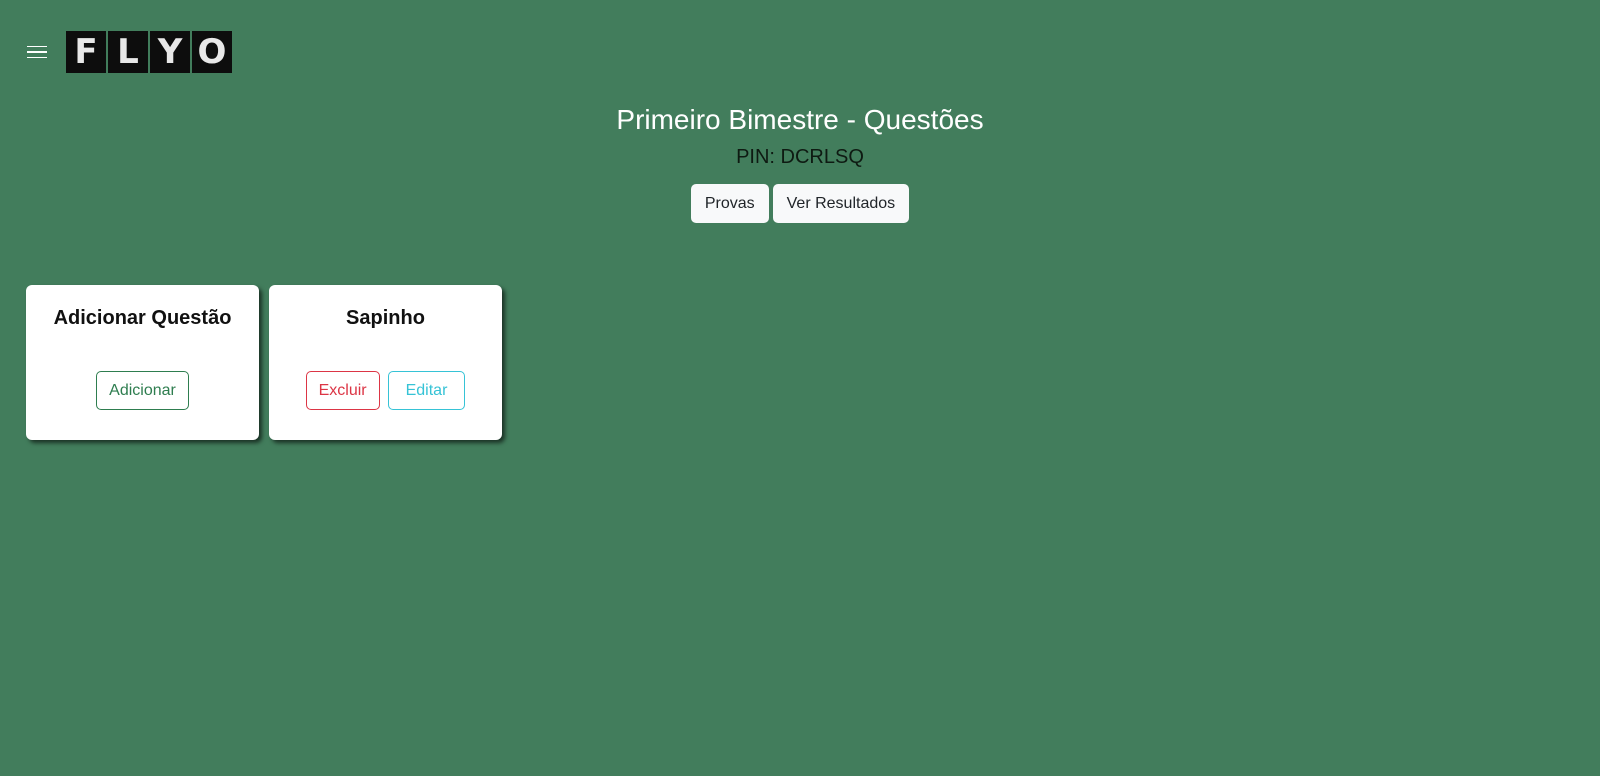 The width and height of the screenshot is (1600, 776). What do you see at coordinates (149, 52) in the screenshot?
I see `flyo-logo: F L Y O` at bounding box center [149, 52].